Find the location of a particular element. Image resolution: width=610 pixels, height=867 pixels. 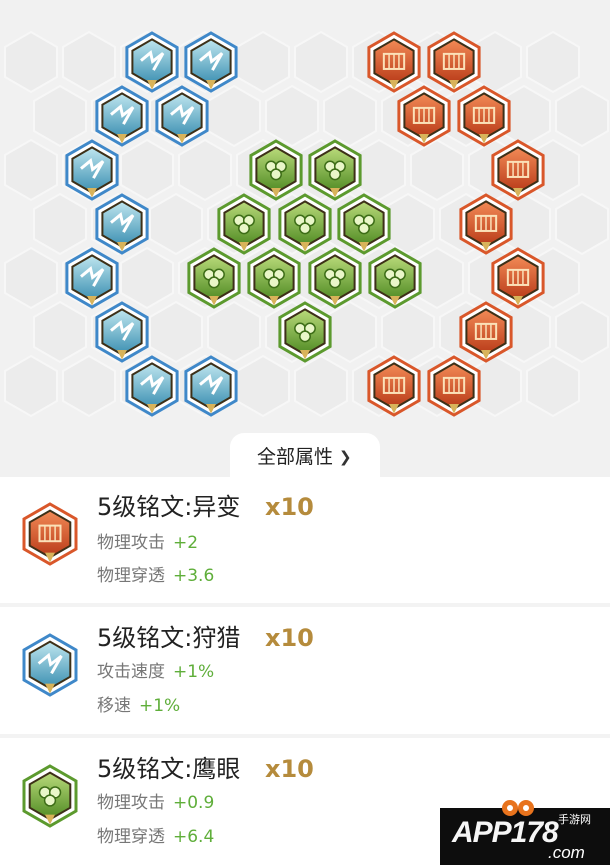

attribute-name: 物理攻击 is located at coordinates (131, 543).